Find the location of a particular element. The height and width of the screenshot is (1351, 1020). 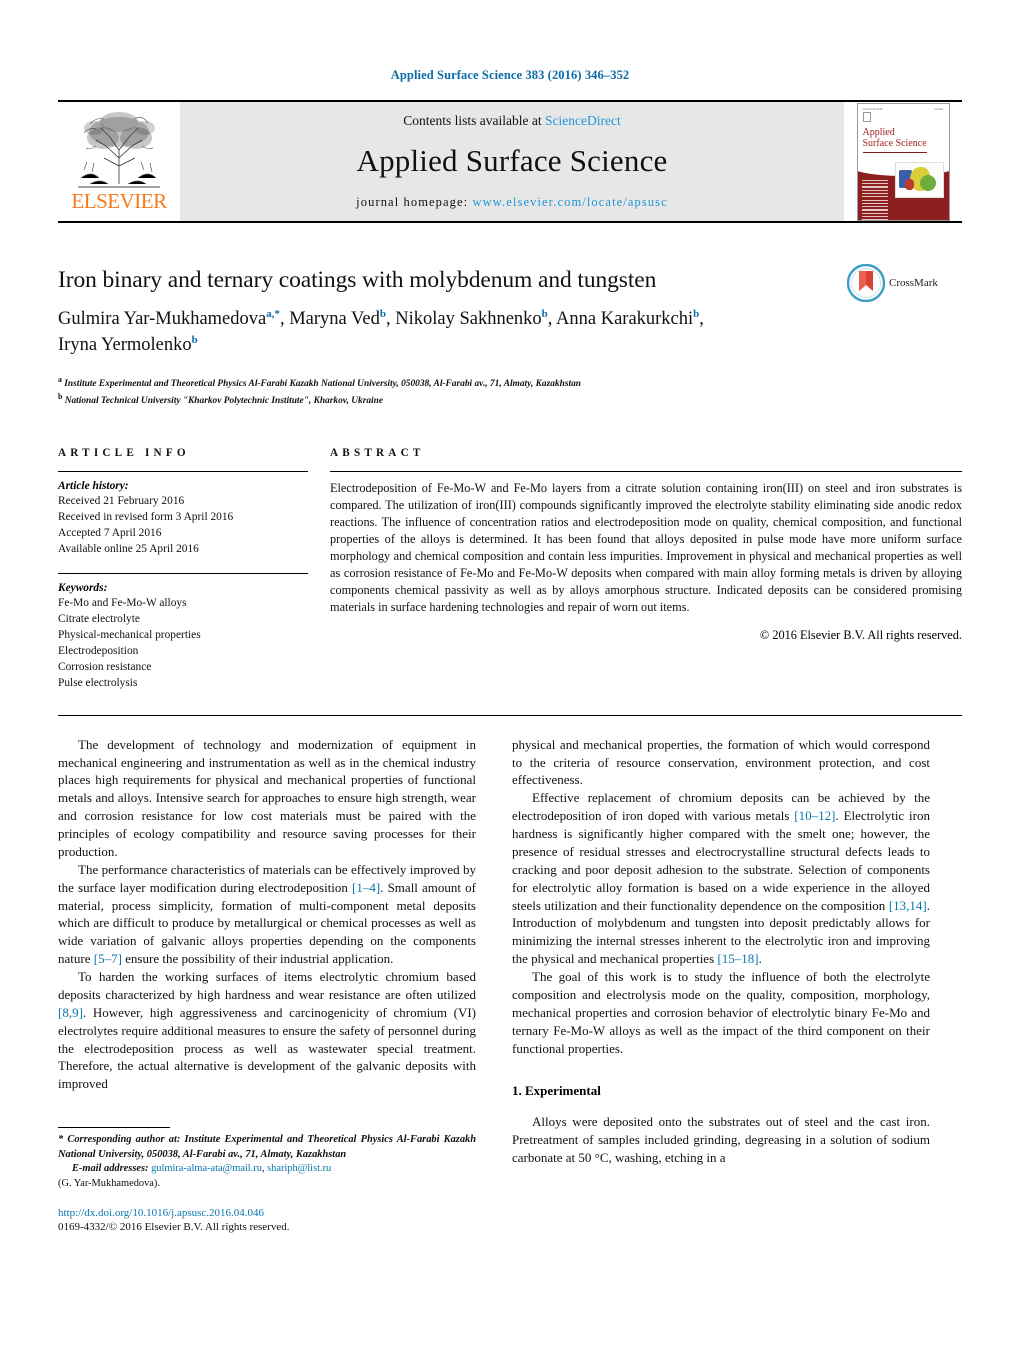

history-received: Received 21 February 2016 is located at coordinates (121, 500).